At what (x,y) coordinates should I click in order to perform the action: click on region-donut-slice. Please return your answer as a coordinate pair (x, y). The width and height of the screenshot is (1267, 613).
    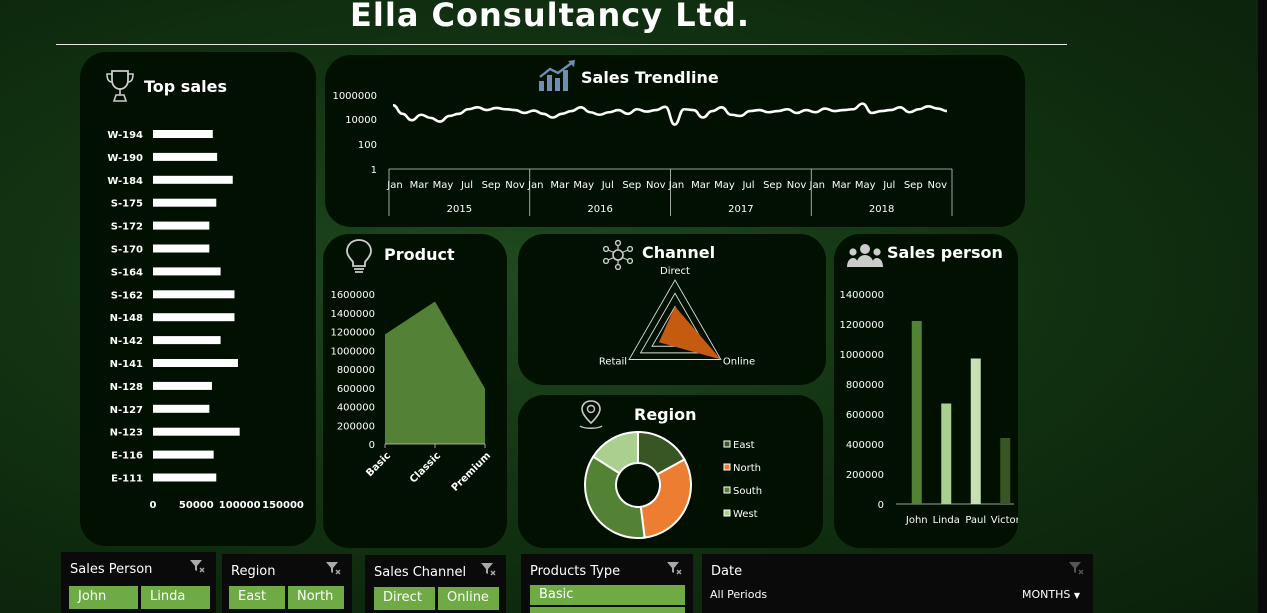
    Looking at the image, I should click on (665, 498).